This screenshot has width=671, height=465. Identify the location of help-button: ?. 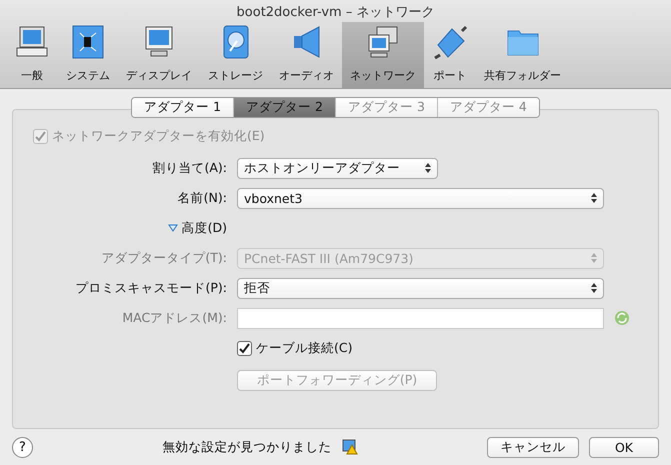
(22, 447).